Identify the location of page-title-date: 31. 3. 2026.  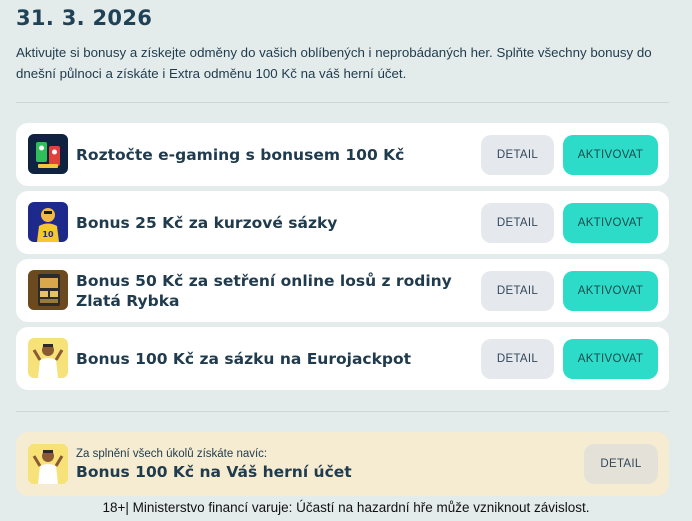
(84, 18).